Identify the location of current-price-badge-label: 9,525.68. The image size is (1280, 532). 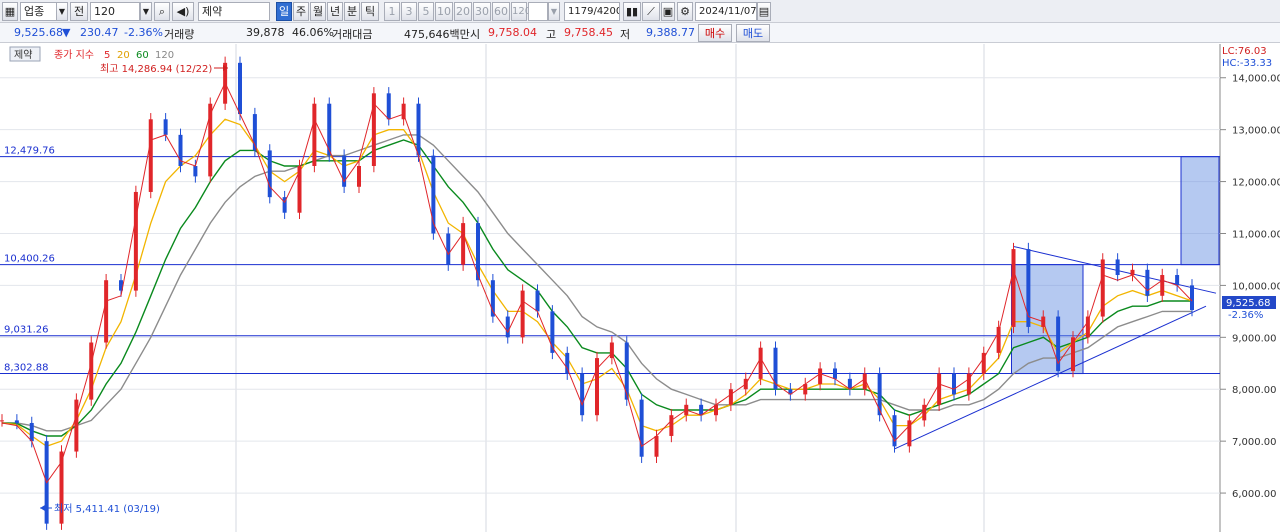
(1248, 303).